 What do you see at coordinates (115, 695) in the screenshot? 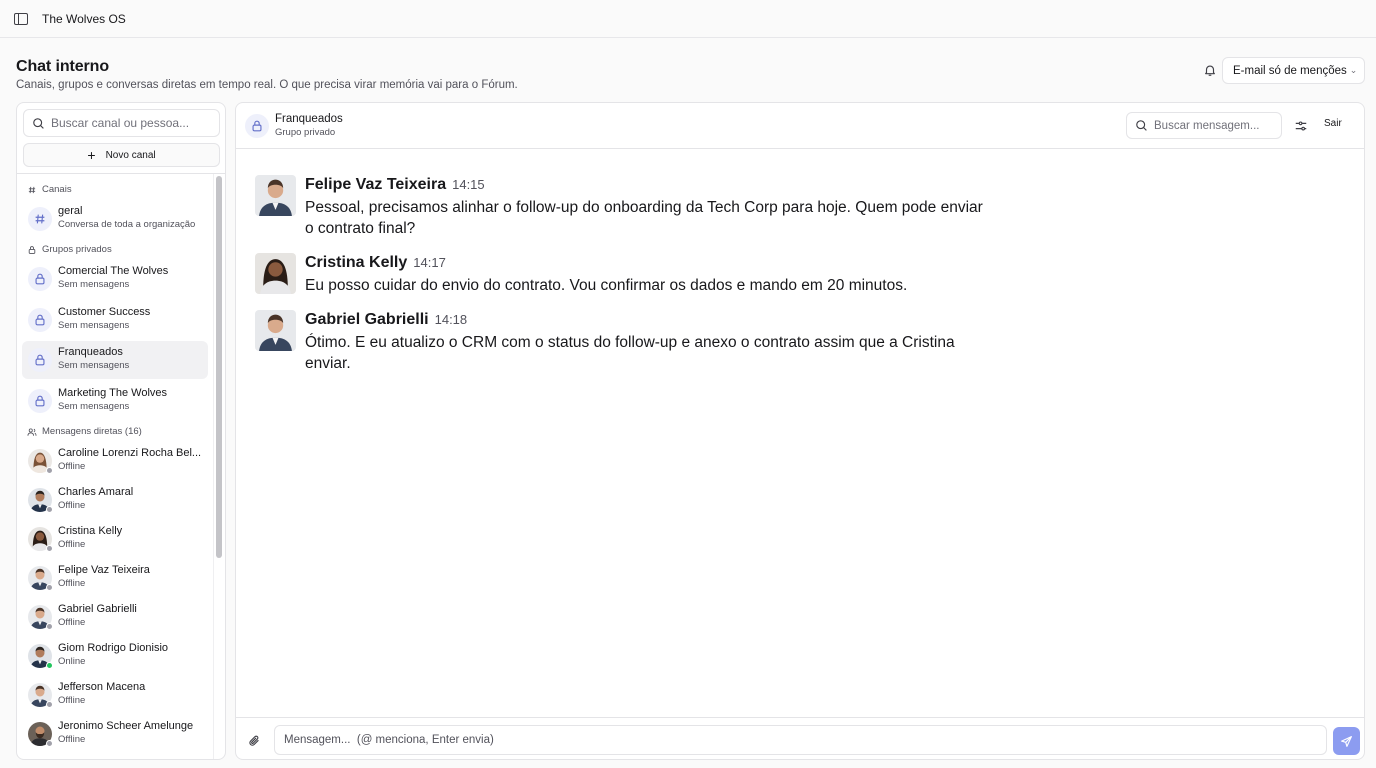
I see `dm-item: Jefferson Macena Offline` at bounding box center [115, 695].